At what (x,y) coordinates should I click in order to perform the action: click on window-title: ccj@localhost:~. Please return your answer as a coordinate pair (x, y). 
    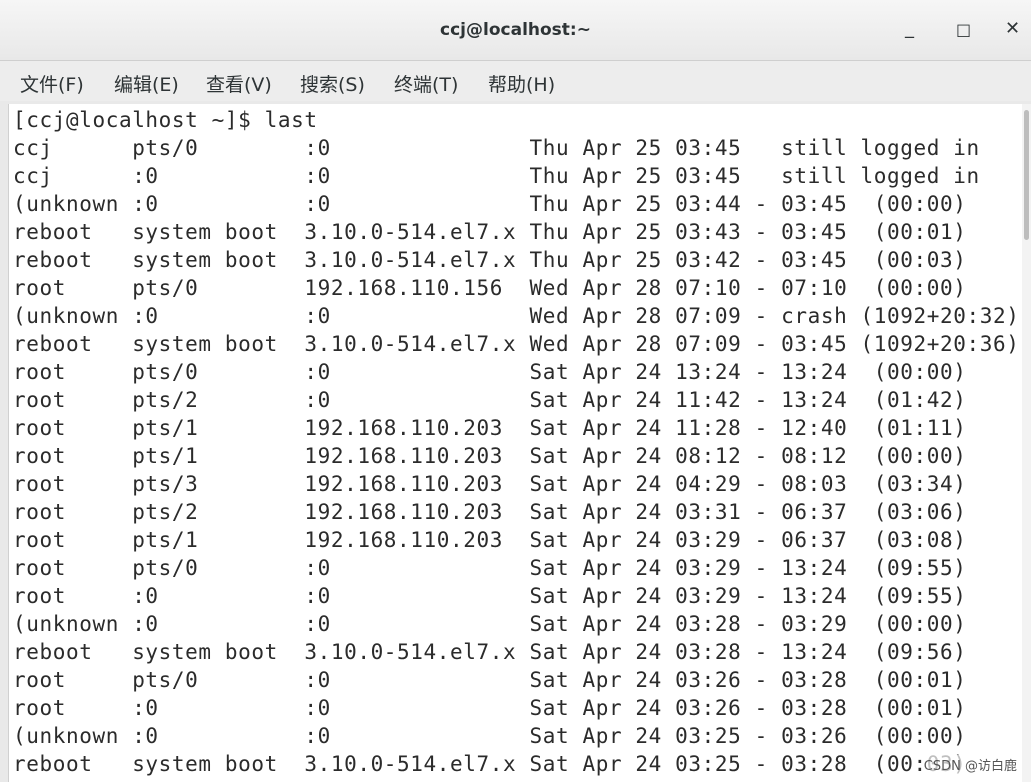
    Looking at the image, I should click on (515, 30).